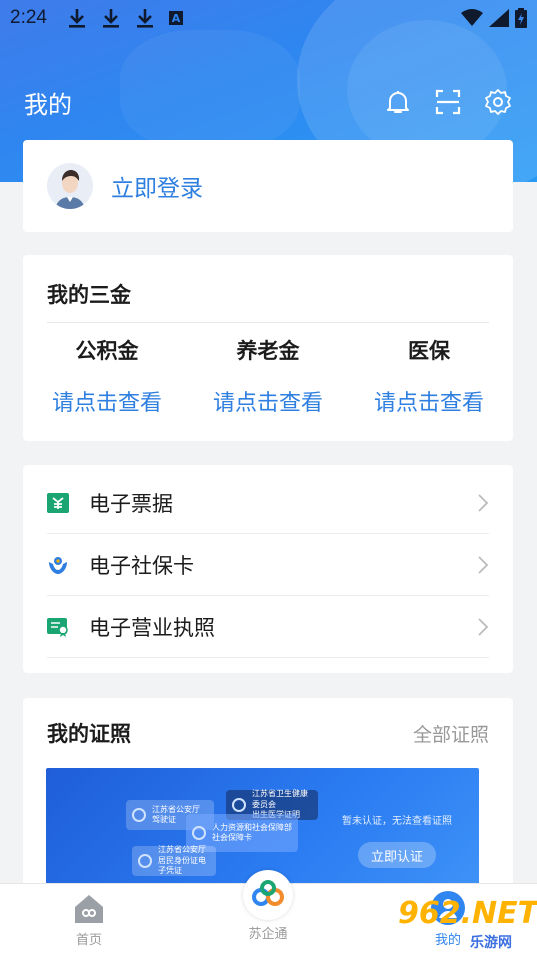 The image size is (537, 956). What do you see at coordinates (499, 18) in the screenshot?
I see `signal-icon` at bounding box center [499, 18].